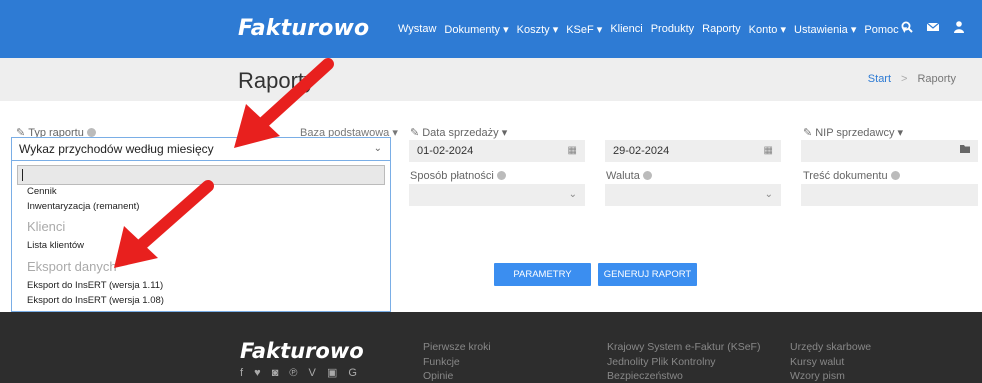 The image size is (982, 383). I want to click on dropdown-option: Lista klientów, so click(55, 245).